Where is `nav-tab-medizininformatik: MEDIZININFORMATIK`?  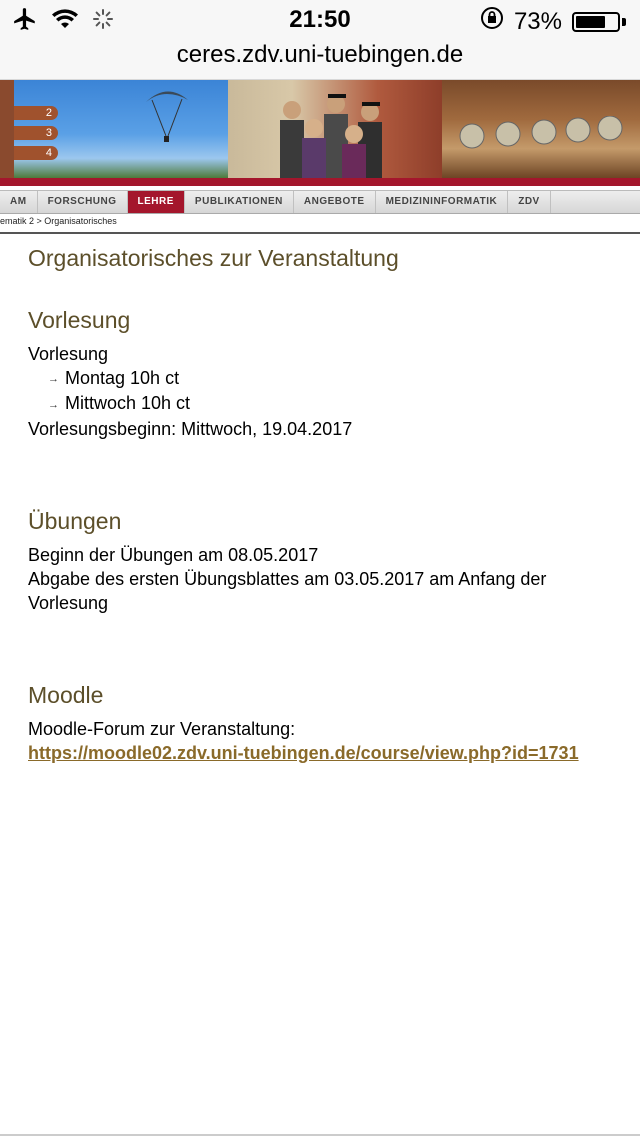 nav-tab-medizininformatik: MEDIZININFORMATIK is located at coordinates (442, 202).